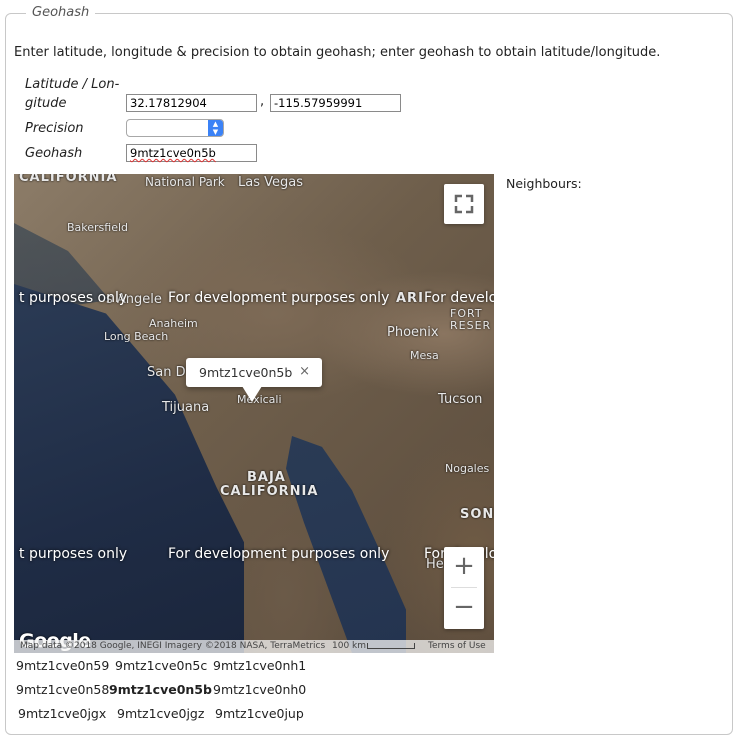 The width and height of the screenshot is (741, 742). Describe the element at coordinates (457, 646) in the screenshot. I see `terms-of-use-link: Terms of Use` at that location.